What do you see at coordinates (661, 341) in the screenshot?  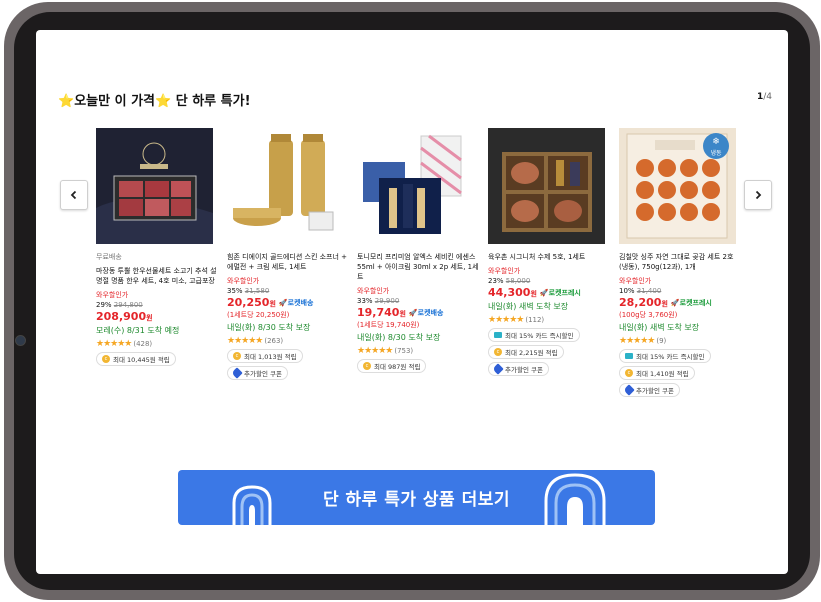 I see `rating-count: (9)` at bounding box center [661, 341].